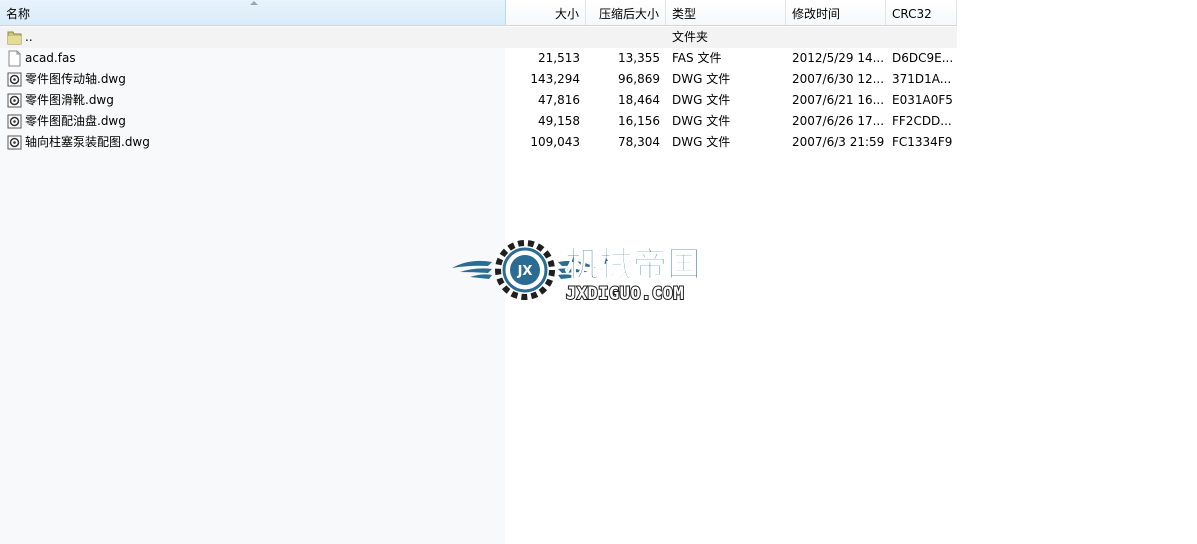 This screenshot has height=544, width=1197. Describe the element at coordinates (566, 14) in the screenshot. I see `column-header-size-label: 大小` at that location.